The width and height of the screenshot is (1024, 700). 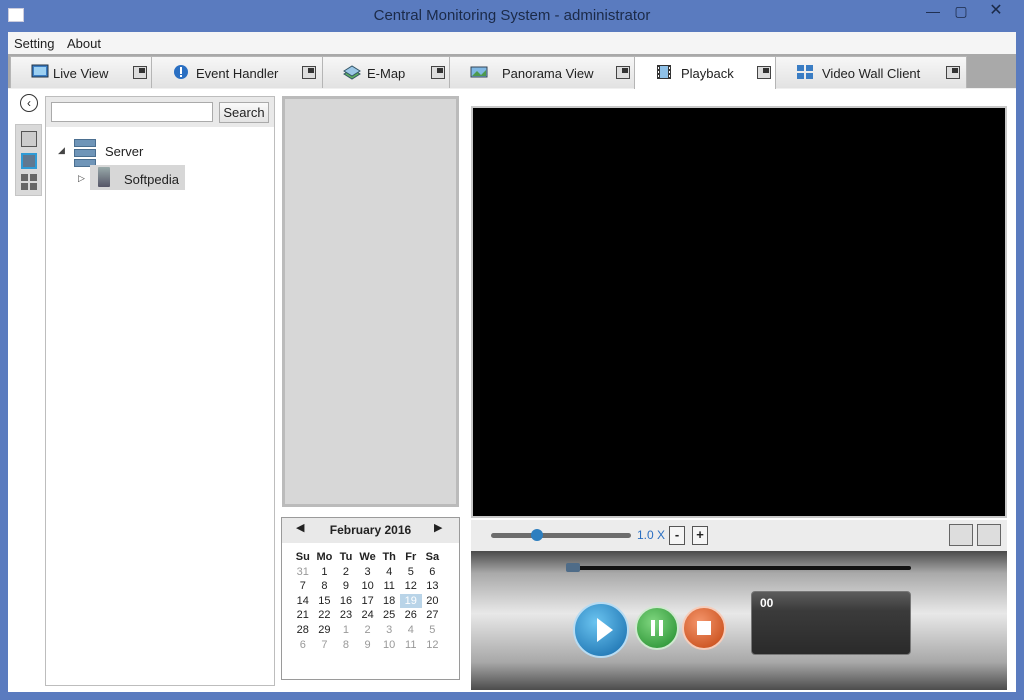 What do you see at coordinates (181, 72) in the screenshot?
I see `event-handler-icon` at bounding box center [181, 72].